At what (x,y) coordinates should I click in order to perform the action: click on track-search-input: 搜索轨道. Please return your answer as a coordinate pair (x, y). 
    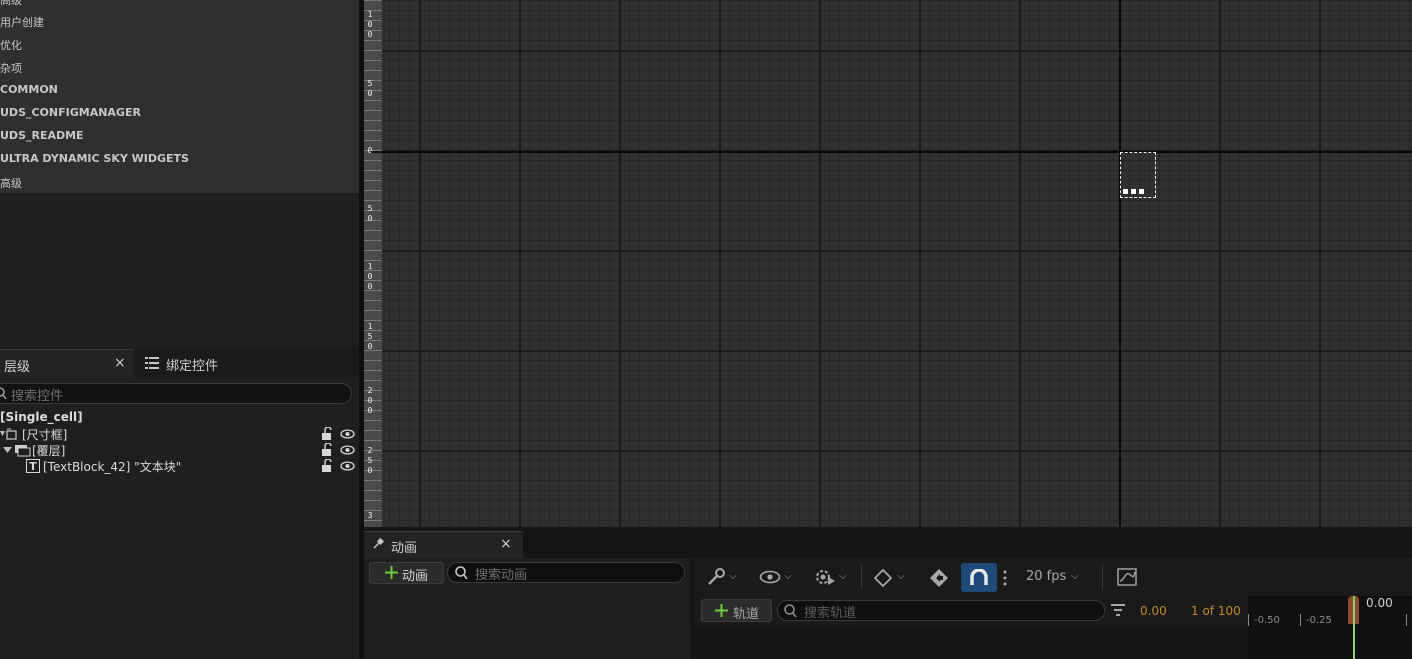
    Looking at the image, I should click on (941, 610).